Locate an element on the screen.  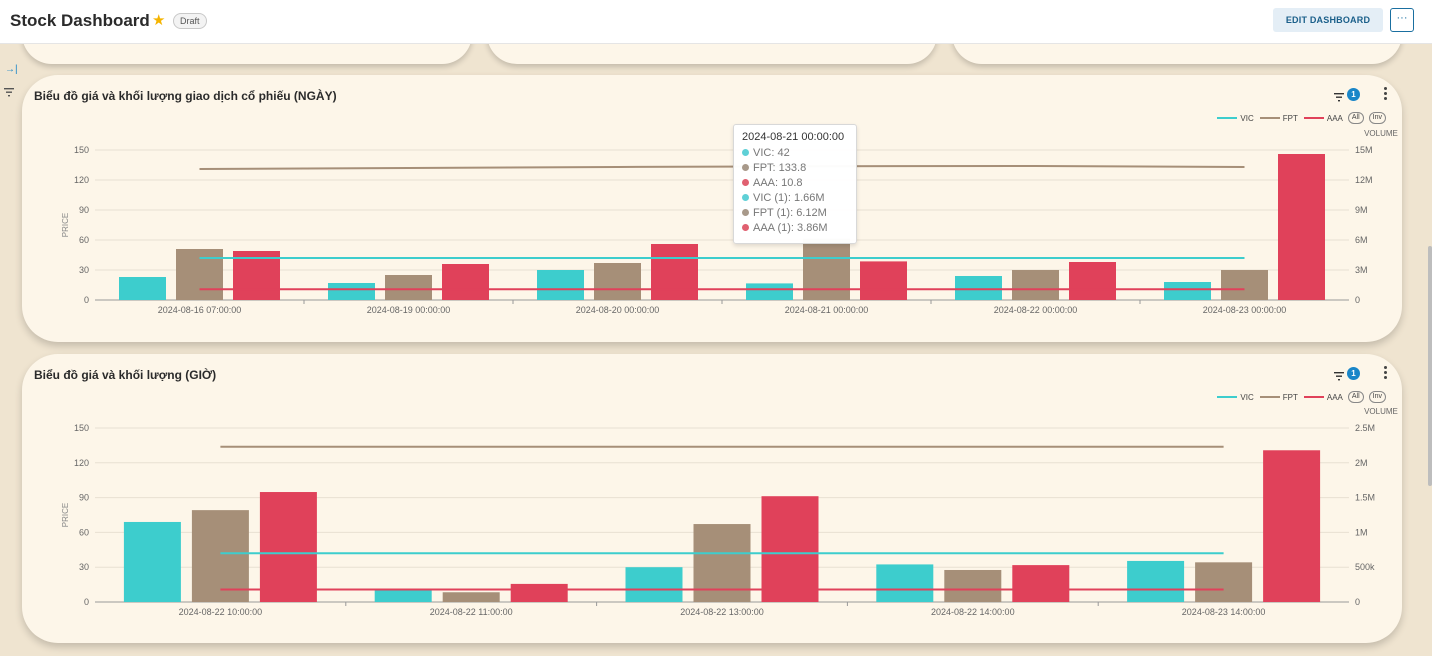
x-tick-label: 2024-08-16 07:00:00 is located at coordinates (200, 310).